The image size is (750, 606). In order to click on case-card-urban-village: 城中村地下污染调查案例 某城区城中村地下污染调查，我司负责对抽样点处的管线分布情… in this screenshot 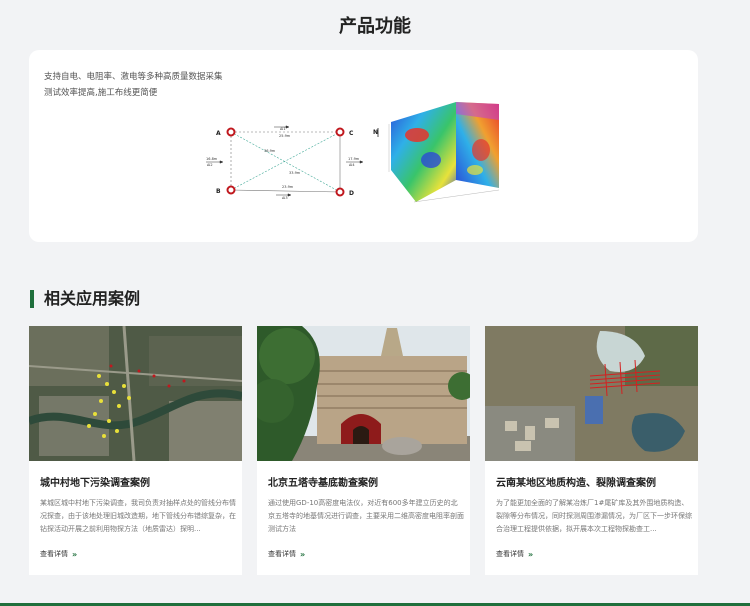, I will do `click(135, 450)`.